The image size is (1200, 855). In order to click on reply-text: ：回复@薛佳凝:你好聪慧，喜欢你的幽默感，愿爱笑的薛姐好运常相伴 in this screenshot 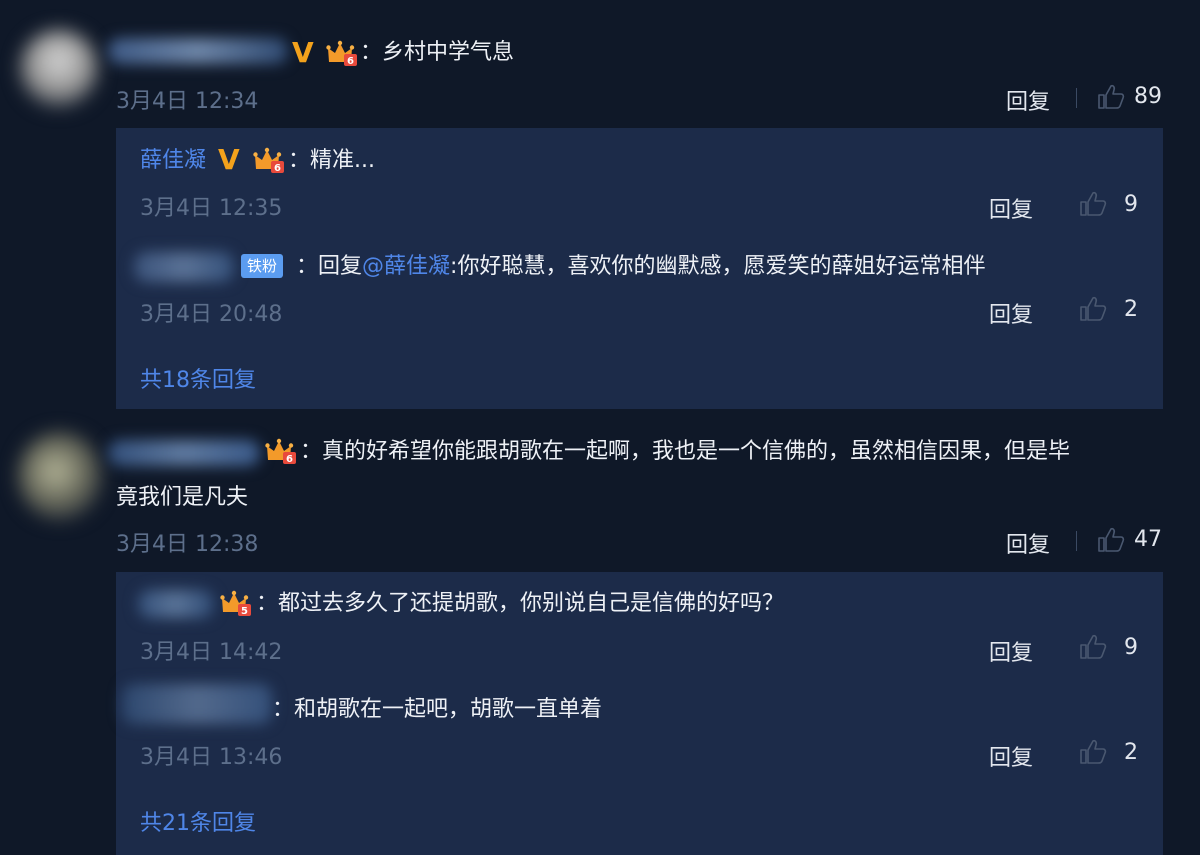, I will do `click(640, 267)`.